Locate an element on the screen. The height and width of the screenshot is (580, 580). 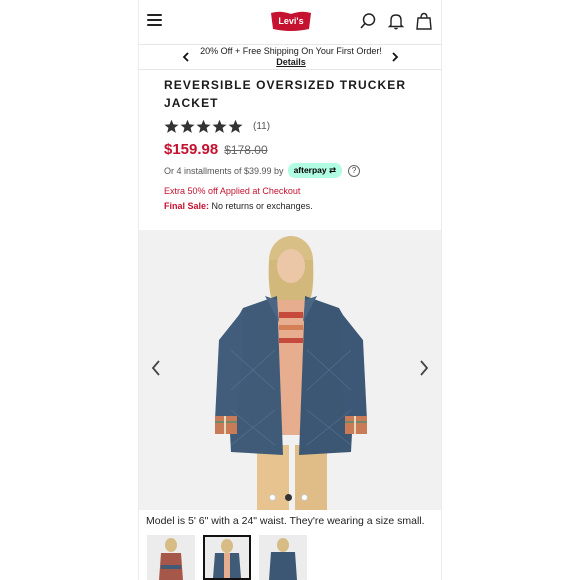
final-sale-notice: Final Sale: No returns or exchanges. is located at coordinates (238, 206).